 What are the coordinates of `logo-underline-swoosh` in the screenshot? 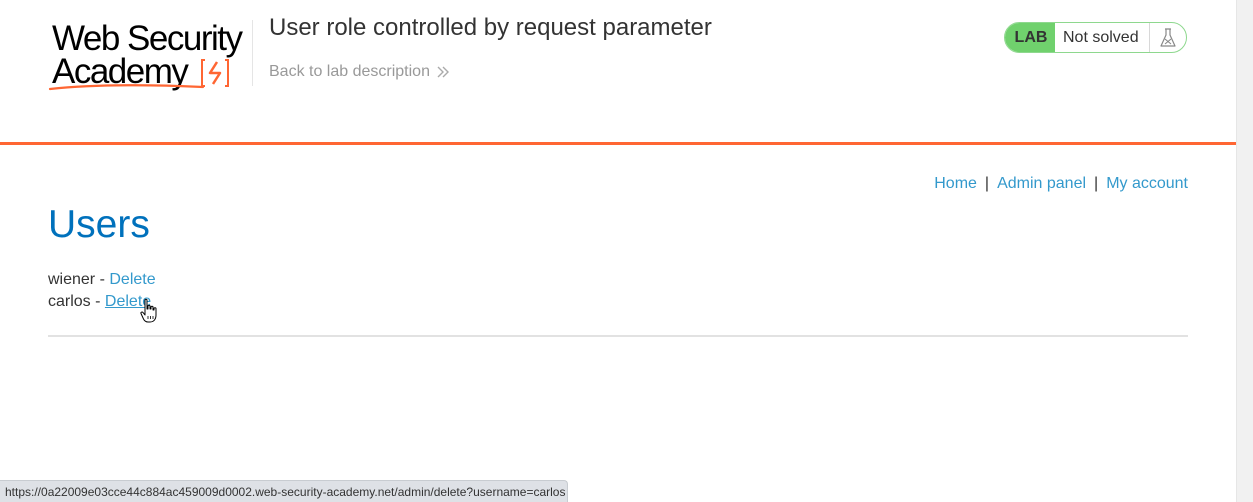 It's located at (126, 87).